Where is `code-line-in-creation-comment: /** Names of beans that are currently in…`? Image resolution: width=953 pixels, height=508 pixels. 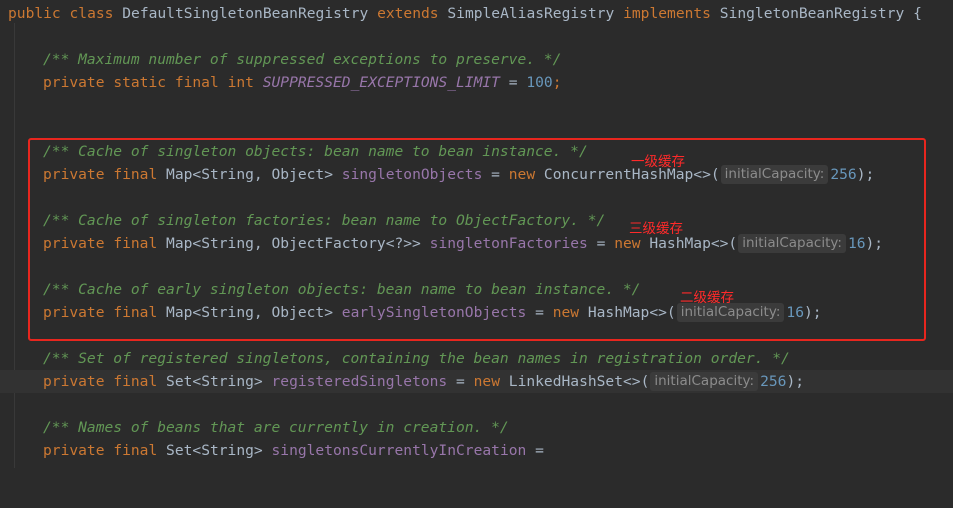 code-line-in-creation-comment: /** Names of beans that are currently in… is located at coordinates (476, 427).